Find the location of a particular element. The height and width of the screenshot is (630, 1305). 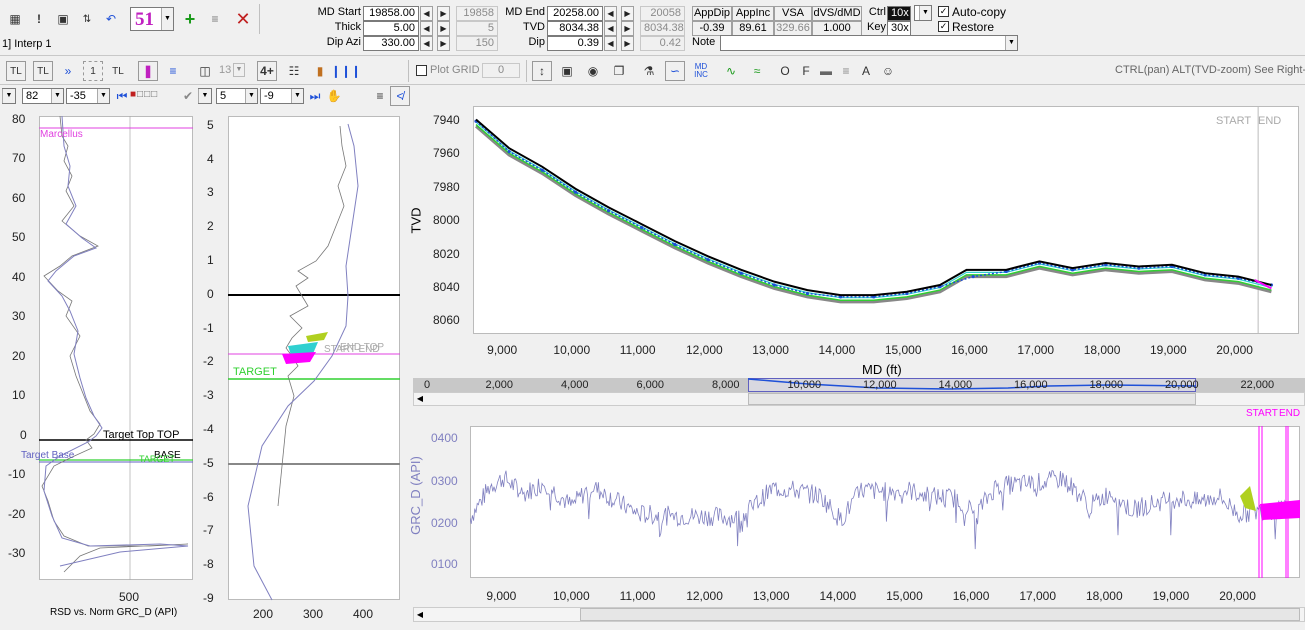

tl-curve-button: TL is located at coordinates (43, 71).